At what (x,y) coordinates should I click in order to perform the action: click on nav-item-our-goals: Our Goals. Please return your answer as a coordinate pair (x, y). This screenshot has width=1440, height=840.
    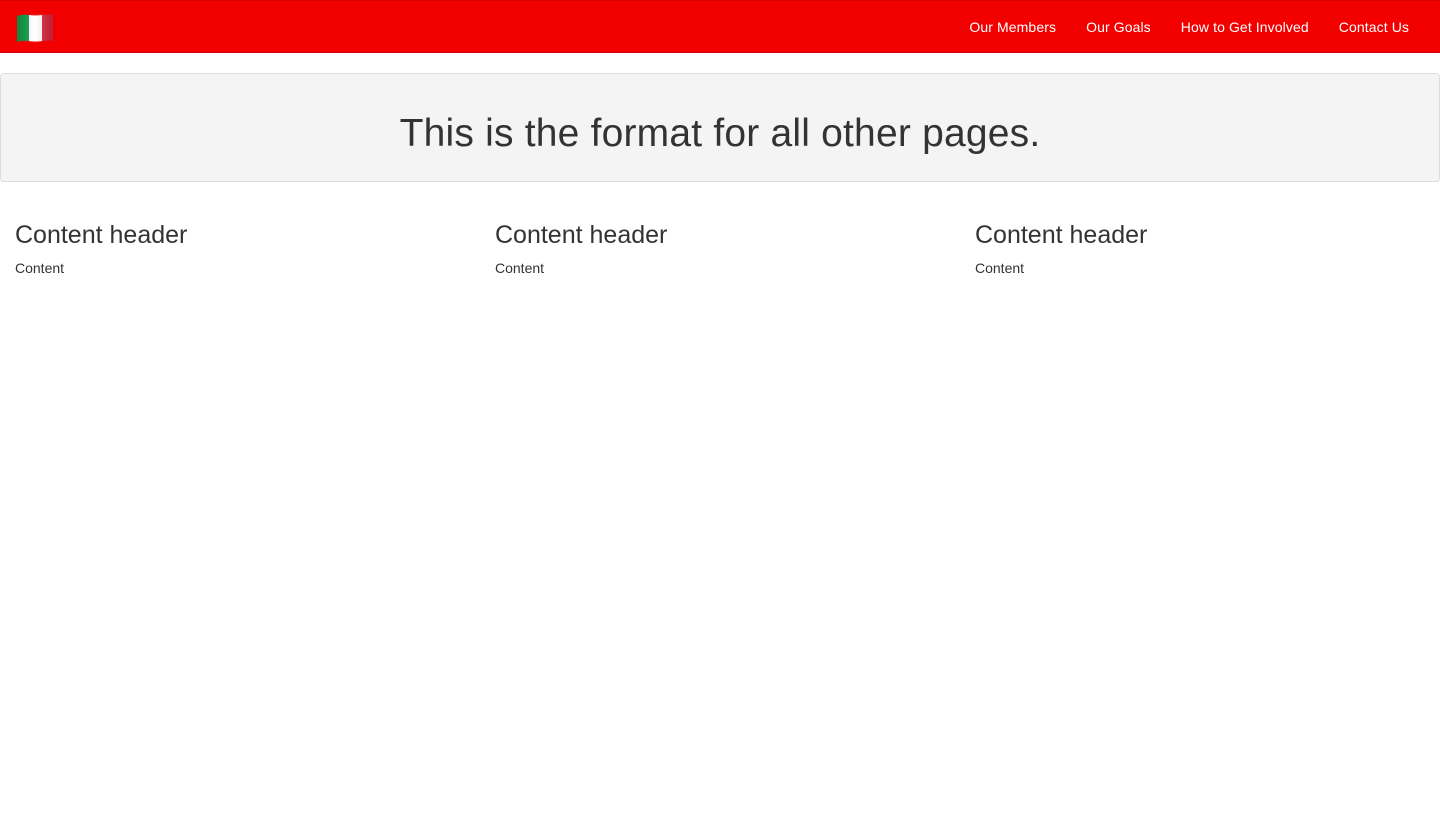
    Looking at the image, I should click on (1118, 27).